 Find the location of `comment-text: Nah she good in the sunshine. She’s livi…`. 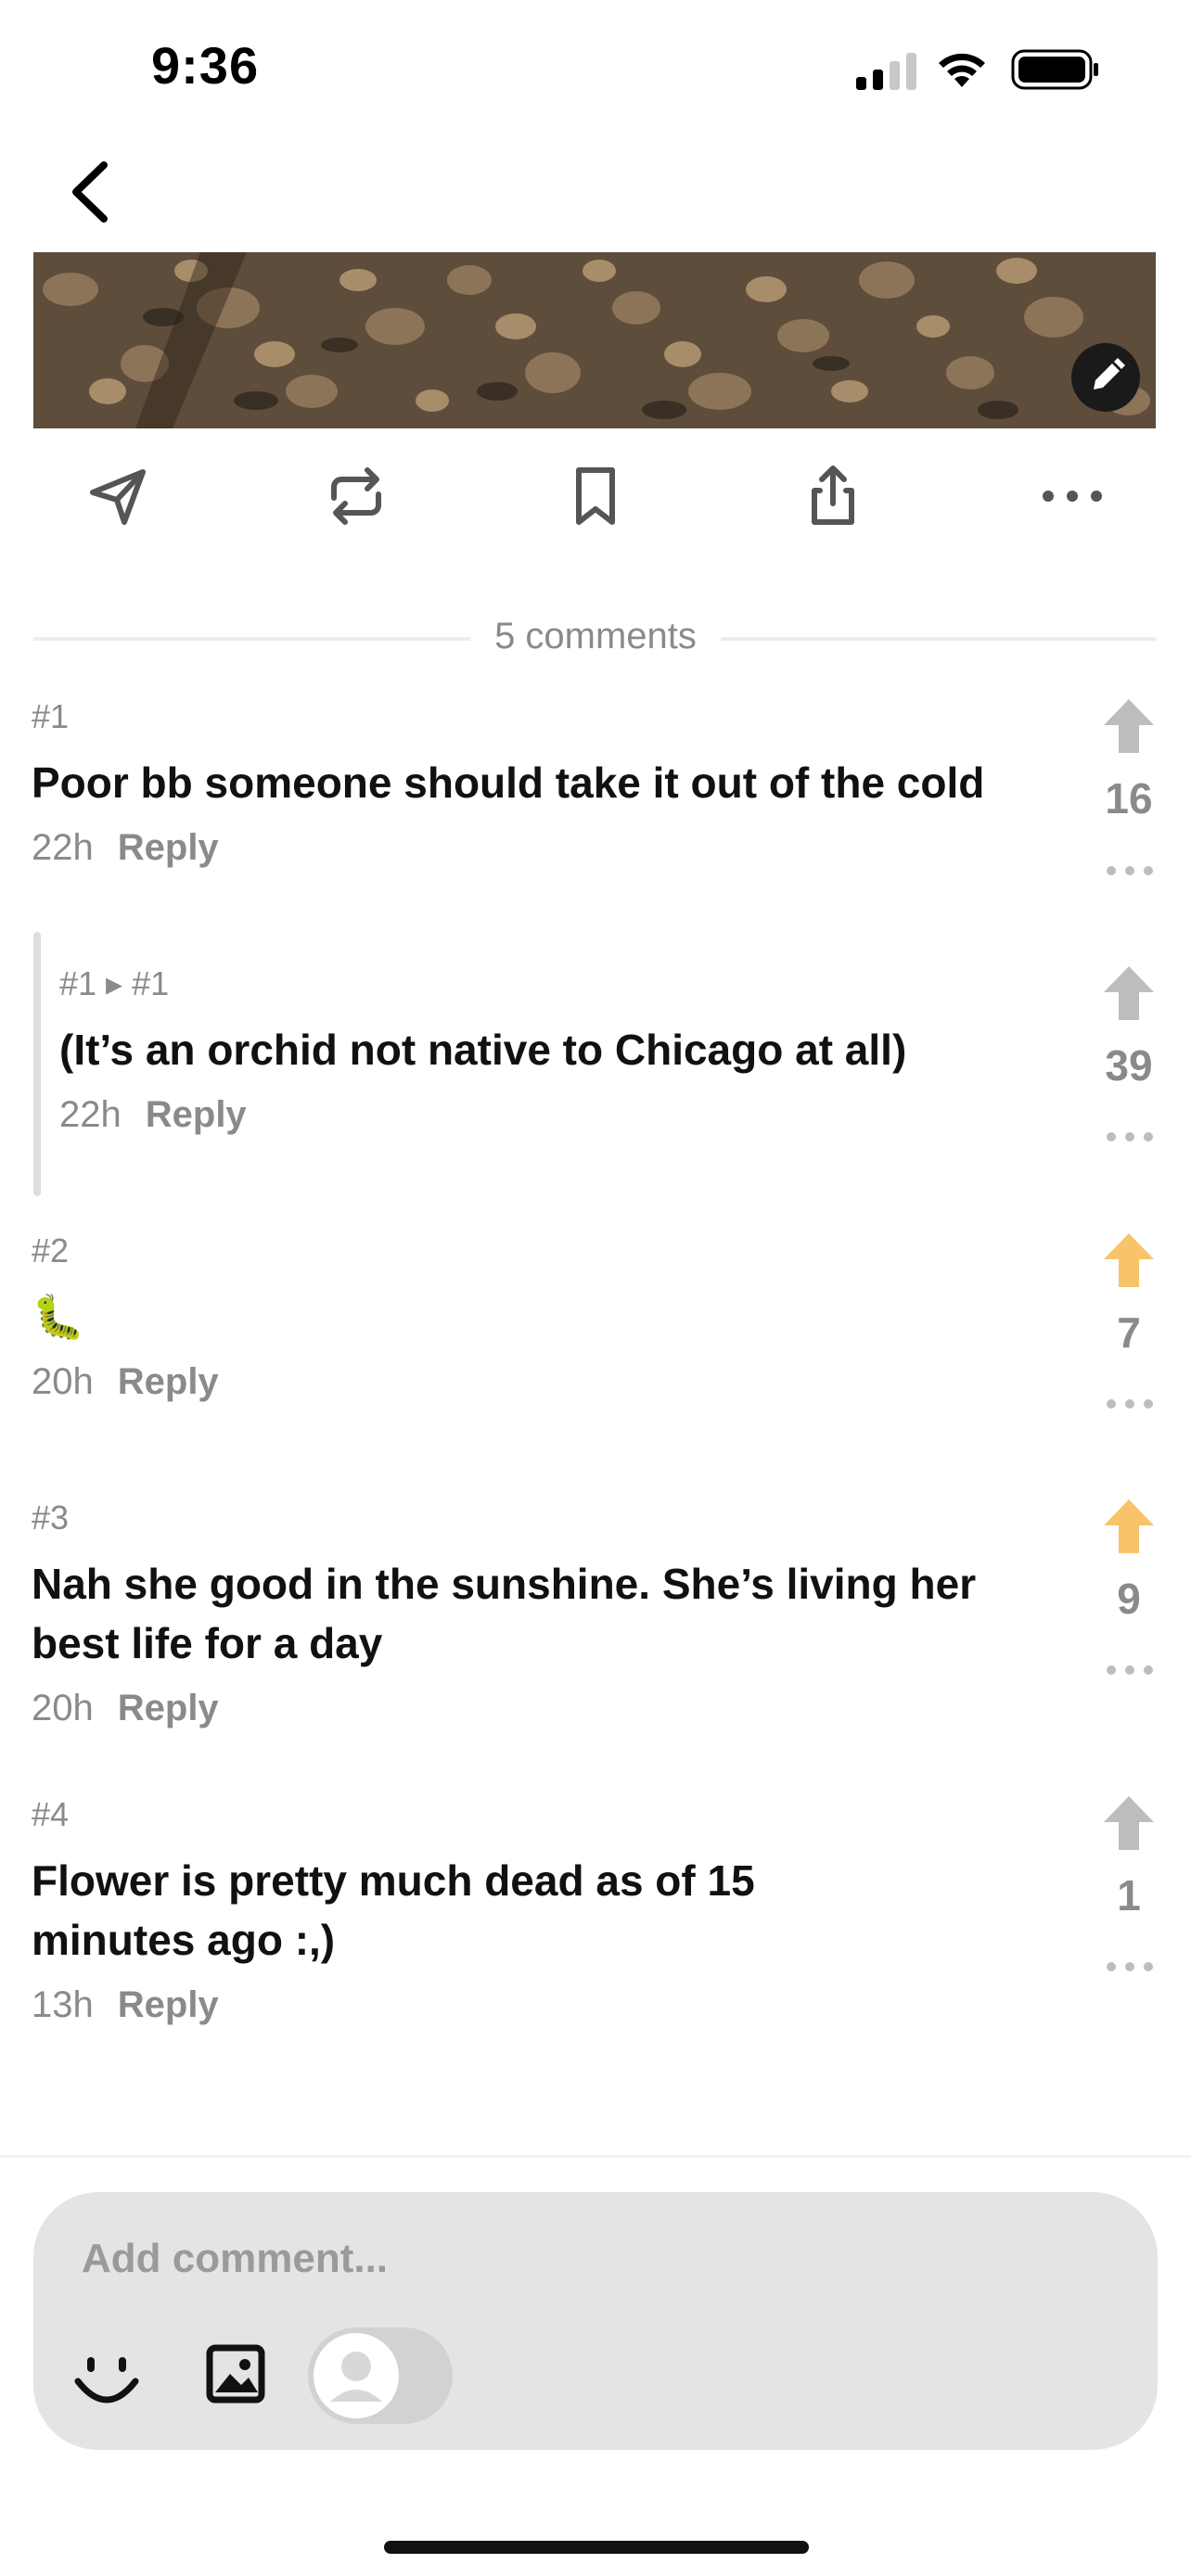

comment-text: Nah she good in the sunshine. She’s livi… is located at coordinates (504, 1613).